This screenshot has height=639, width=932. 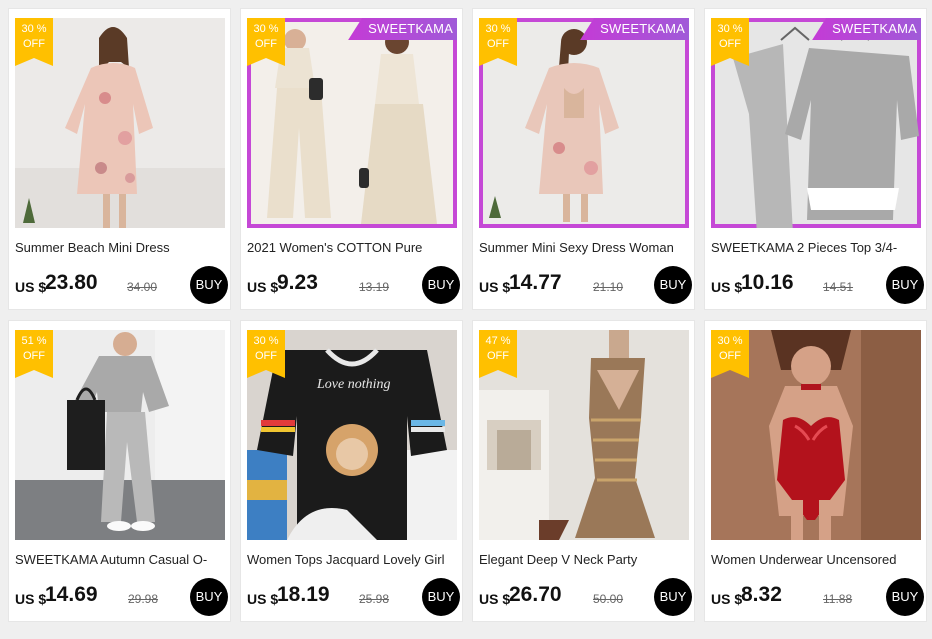 I want to click on price-row: US $ 23.80 34.00 BUY, so click(x=121, y=285).